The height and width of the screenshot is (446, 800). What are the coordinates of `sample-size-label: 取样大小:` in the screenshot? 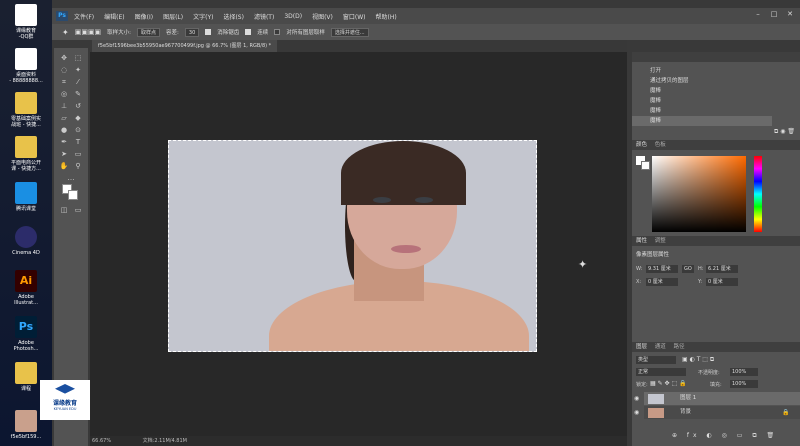 It's located at (119, 33).